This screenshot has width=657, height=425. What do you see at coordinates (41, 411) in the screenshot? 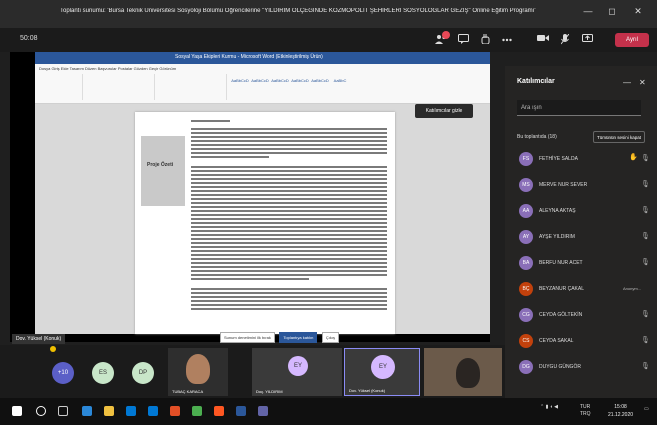
I see `search-icon` at bounding box center [41, 411].